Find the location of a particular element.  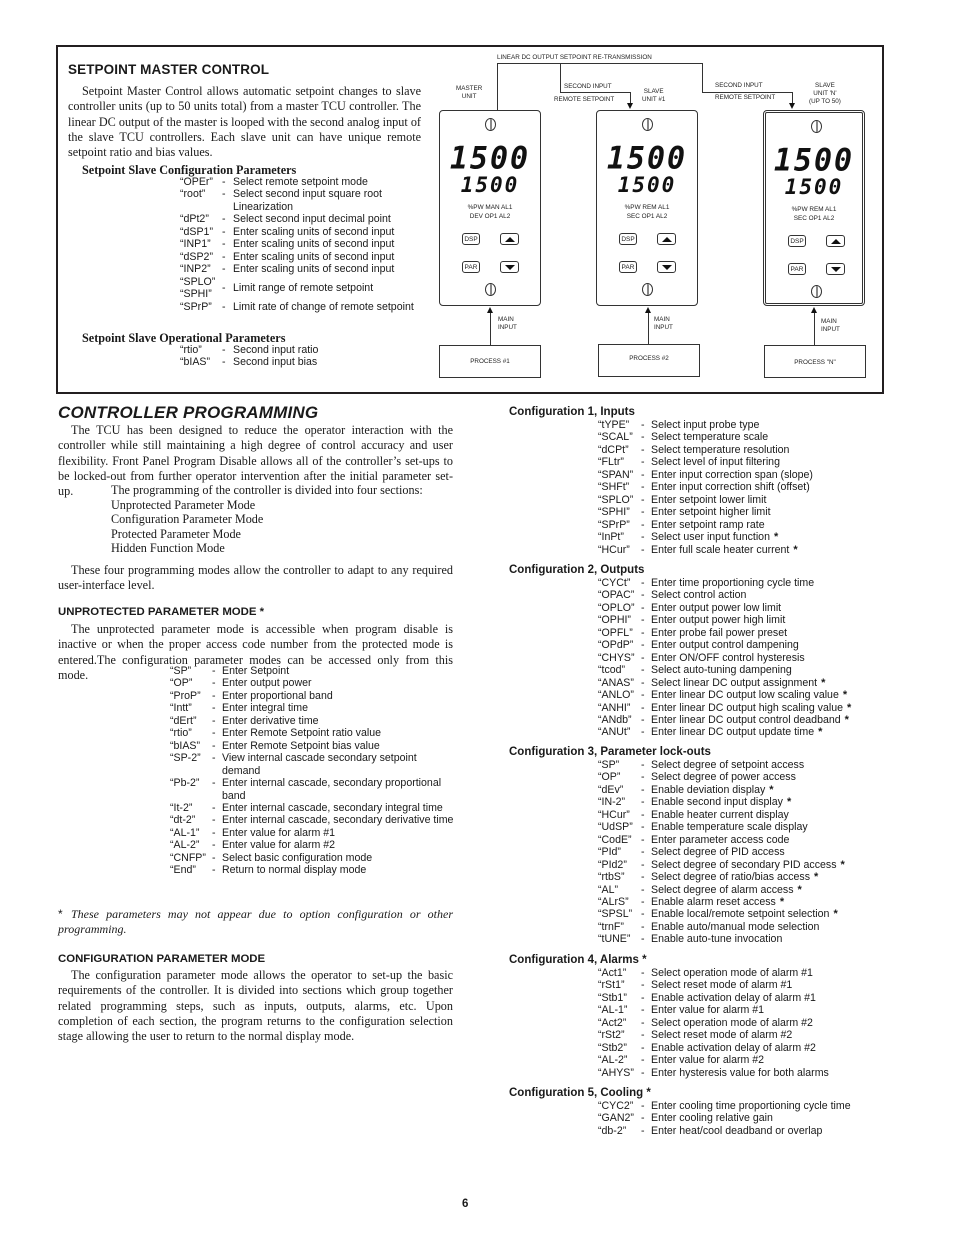

parameter-description: Return to normal display mode is located at coordinates (338, 870).